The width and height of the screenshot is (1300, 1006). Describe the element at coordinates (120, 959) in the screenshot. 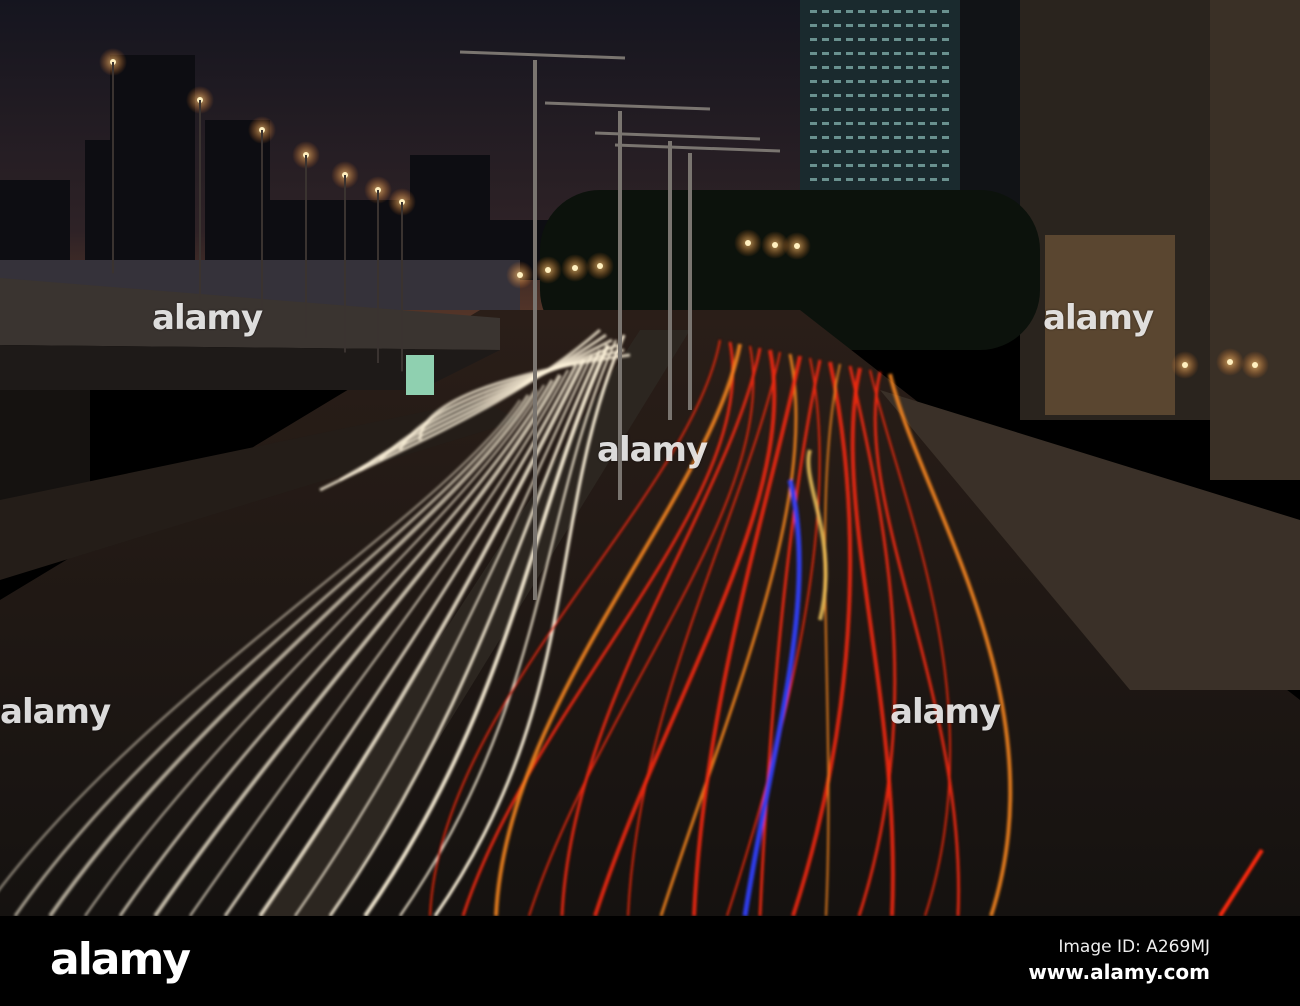

I see `alamy-logo: alamy` at that location.